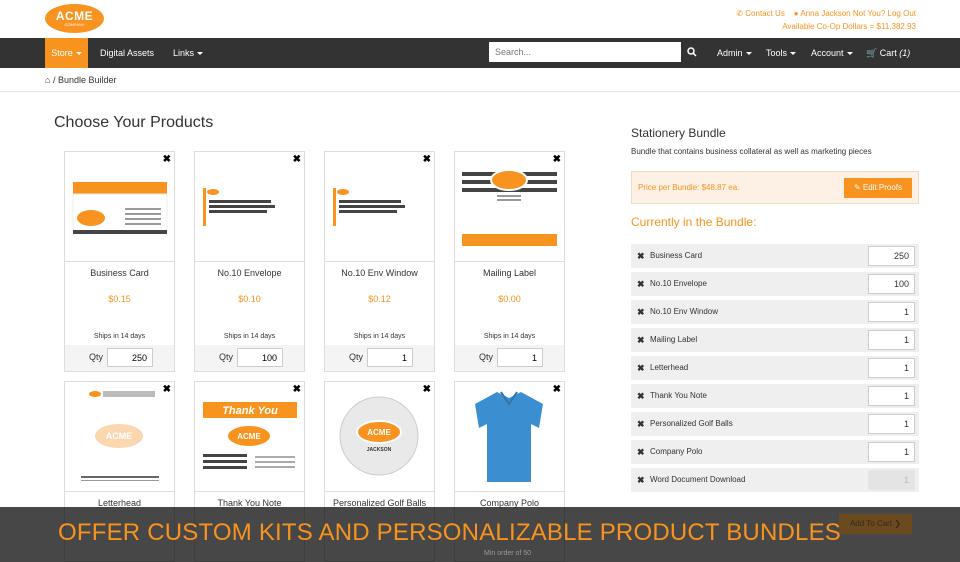 The width and height of the screenshot is (960, 562). What do you see at coordinates (119, 299) in the screenshot?
I see `product-price: $0.15` at bounding box center [119, 299].